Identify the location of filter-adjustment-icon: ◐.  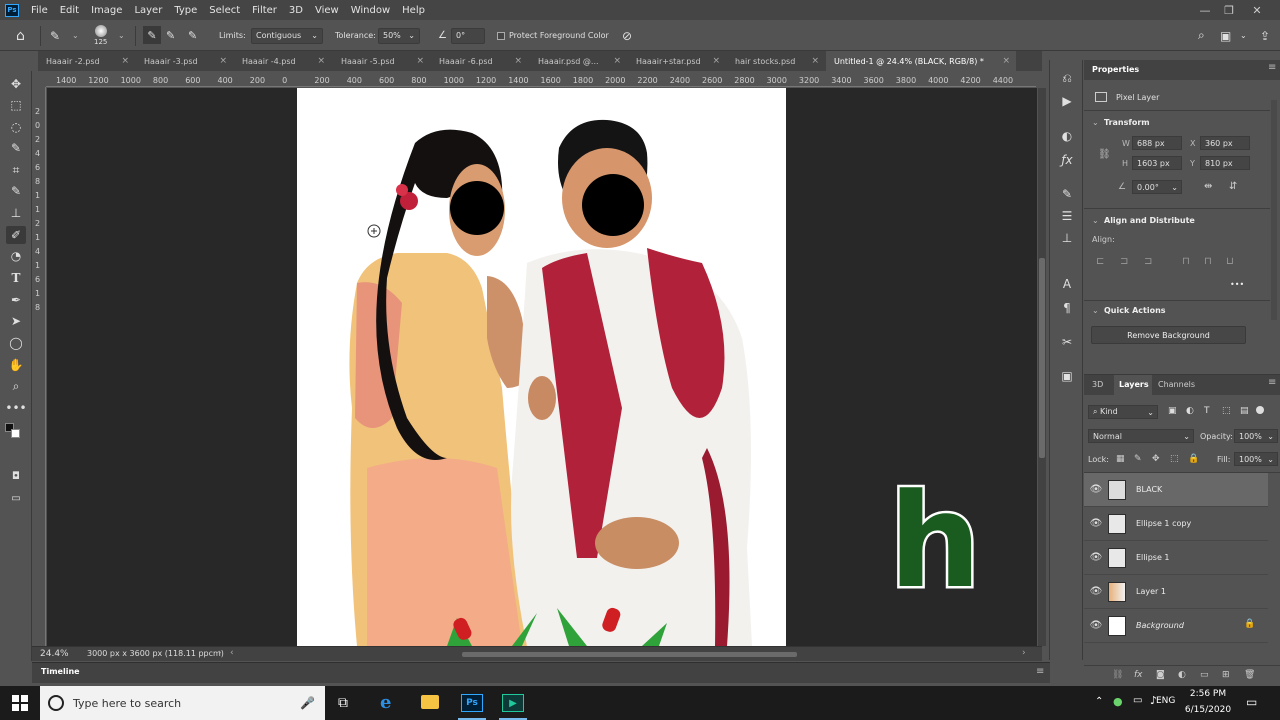
(1190, 411).